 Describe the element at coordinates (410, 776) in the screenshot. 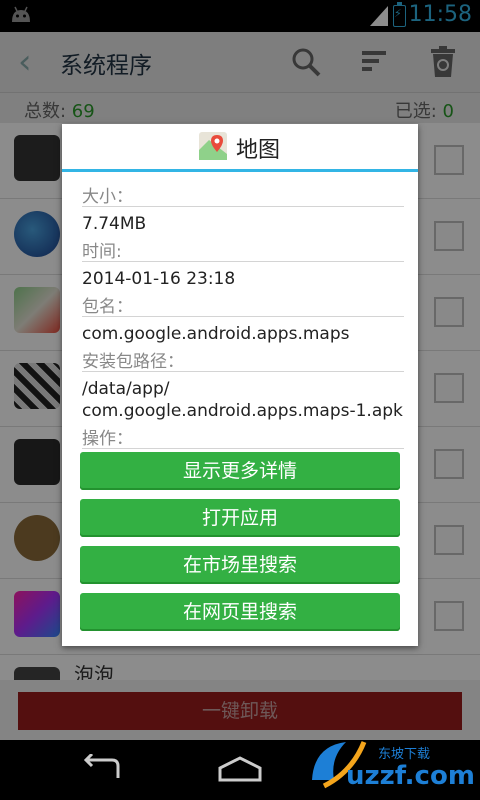

I see `watermark-text: uzzf.com` at that location.